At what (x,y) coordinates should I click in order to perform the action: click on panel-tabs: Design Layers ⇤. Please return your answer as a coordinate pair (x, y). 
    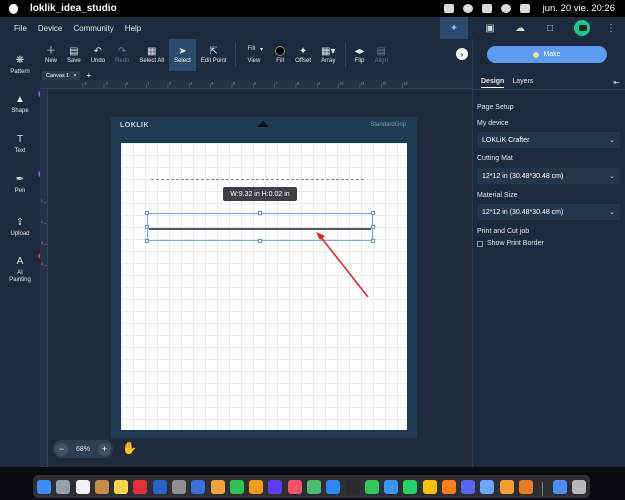
    Looking at the image, I should click on (549, 83).